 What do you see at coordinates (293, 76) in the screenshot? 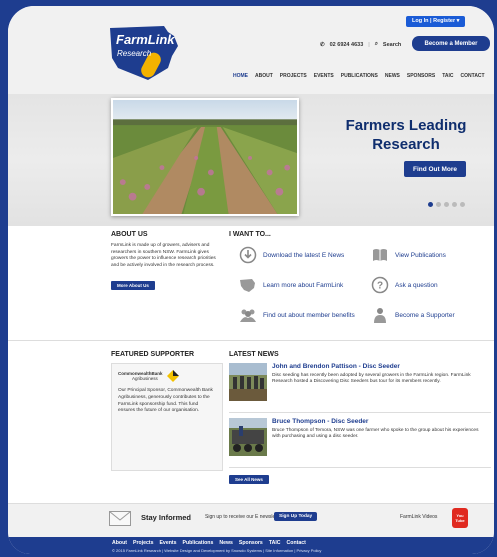
I see `nav-projects: PROJECTS` at bounding box center [293, 76].